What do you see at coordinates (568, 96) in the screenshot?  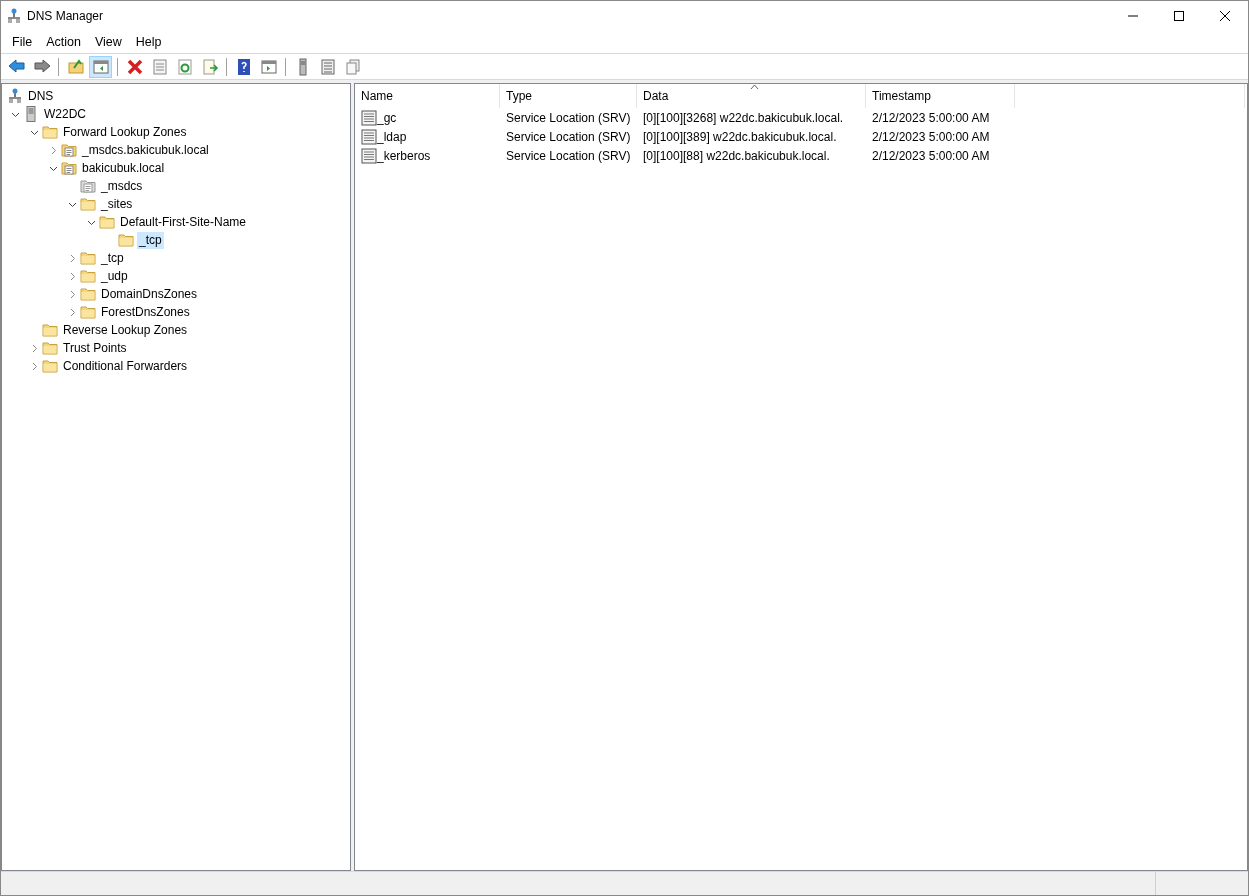 I see `column-header: Type` at bounding box center [568, 96].